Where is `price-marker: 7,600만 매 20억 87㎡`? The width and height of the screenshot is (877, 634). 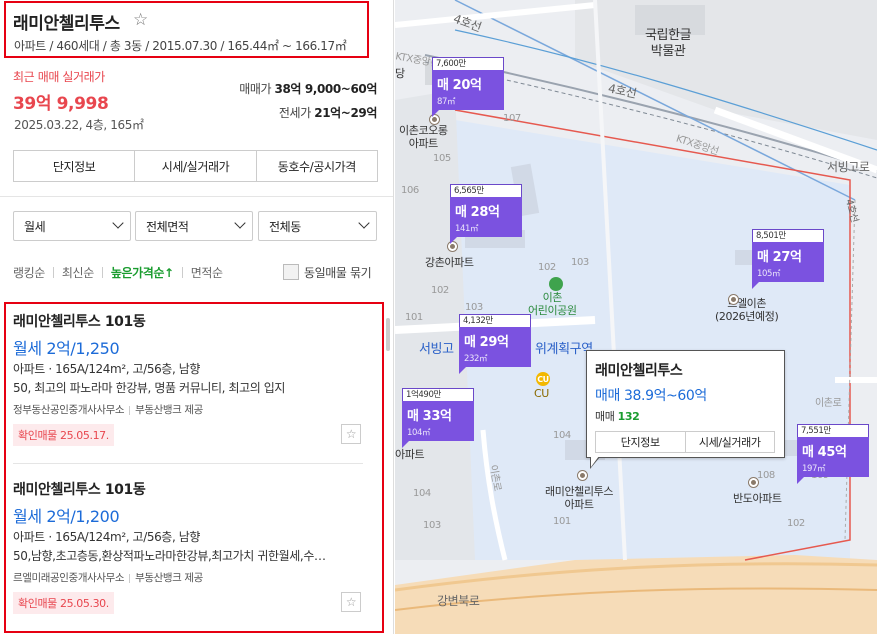 price-marker: 7,600만 매 20억 87㎡ is located at coordinates (468, 87).